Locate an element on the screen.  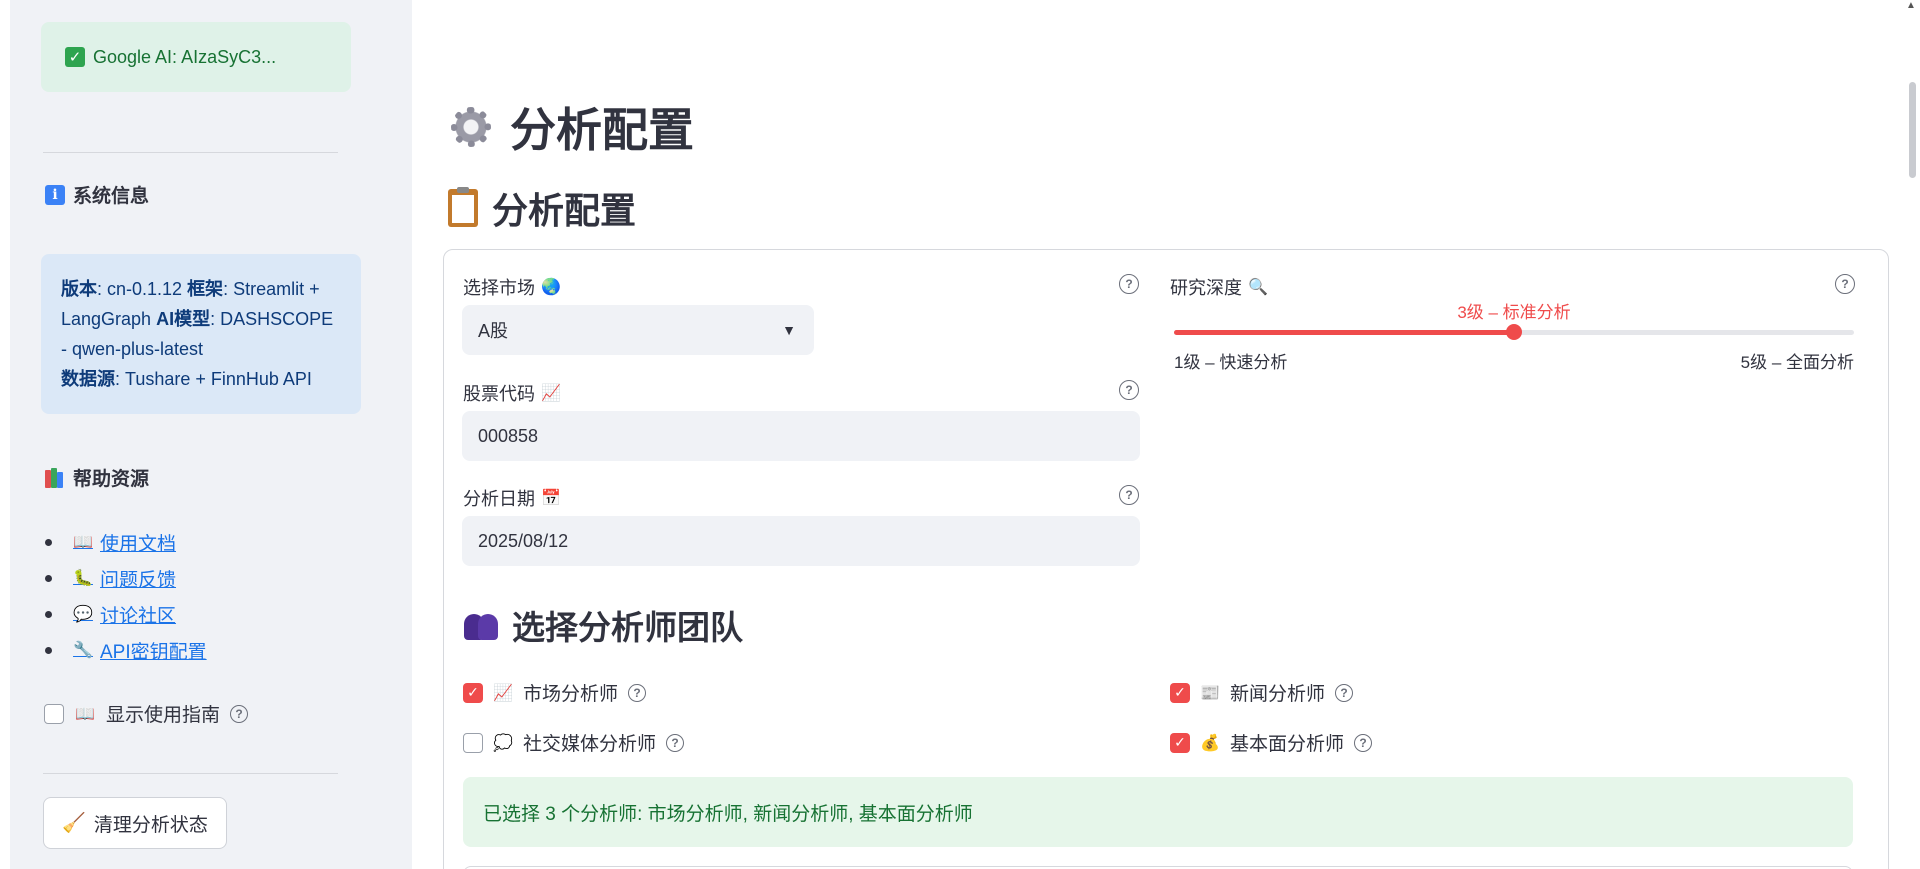
date-label-text: 分析日期 is located at coordinates (499, 499).